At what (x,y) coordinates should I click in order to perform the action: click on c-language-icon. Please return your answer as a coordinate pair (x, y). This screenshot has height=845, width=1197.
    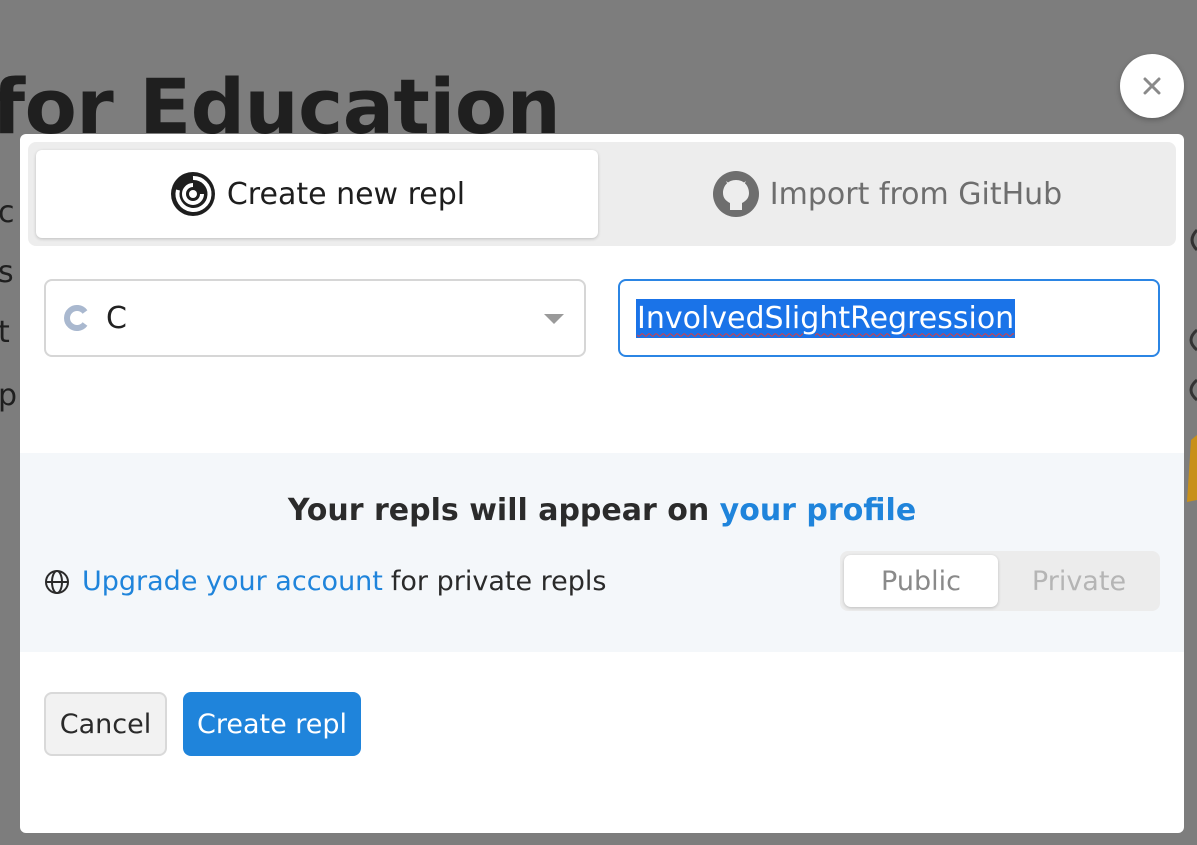
    Looking at the image, I should click on (76, 318).